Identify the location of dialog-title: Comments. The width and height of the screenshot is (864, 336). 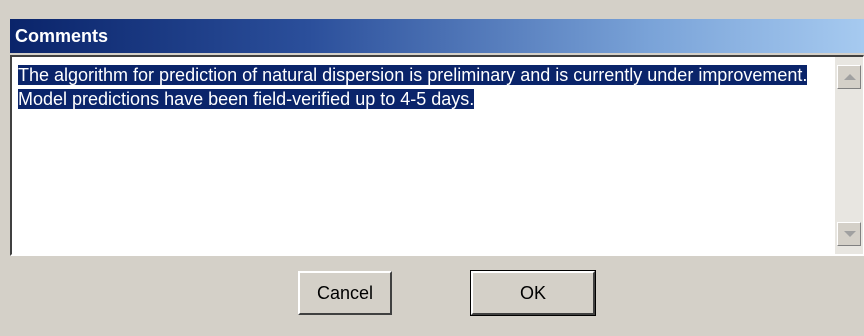
(62, 36).